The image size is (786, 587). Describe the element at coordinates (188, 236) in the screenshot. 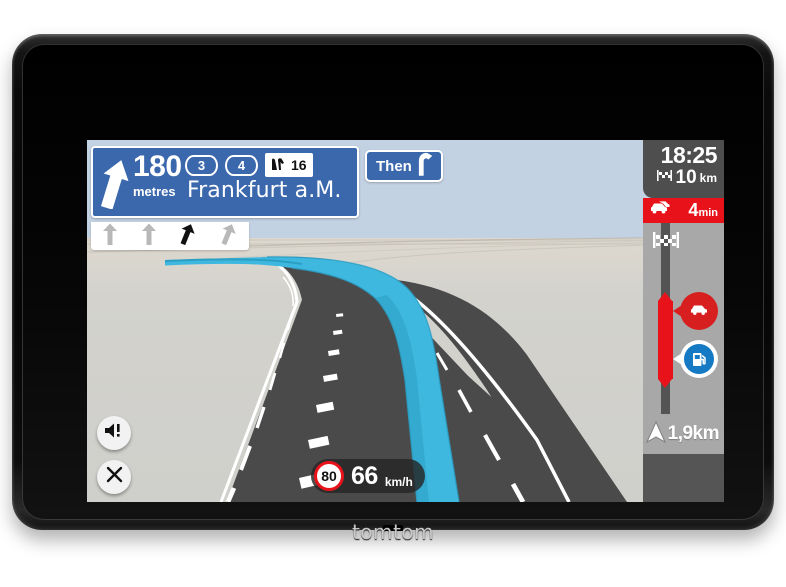

I see `lane-slight-right-arrow-icon-active` at that location.